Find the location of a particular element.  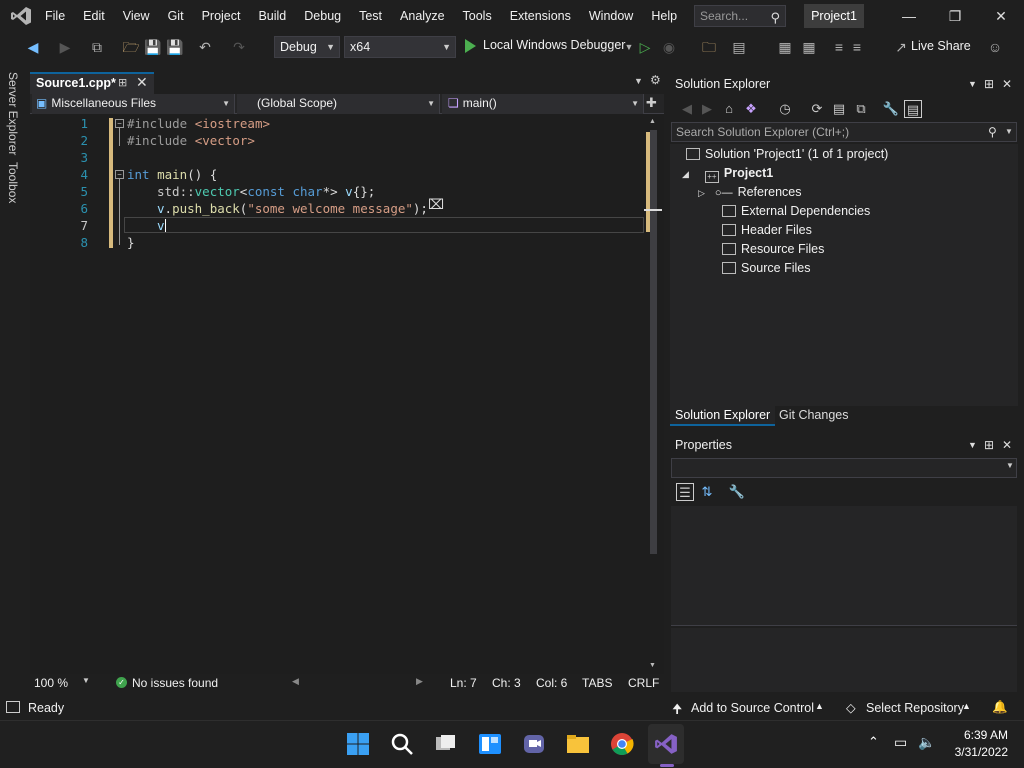

live-share-icon: ↗ is located at coordinates (901, 47).